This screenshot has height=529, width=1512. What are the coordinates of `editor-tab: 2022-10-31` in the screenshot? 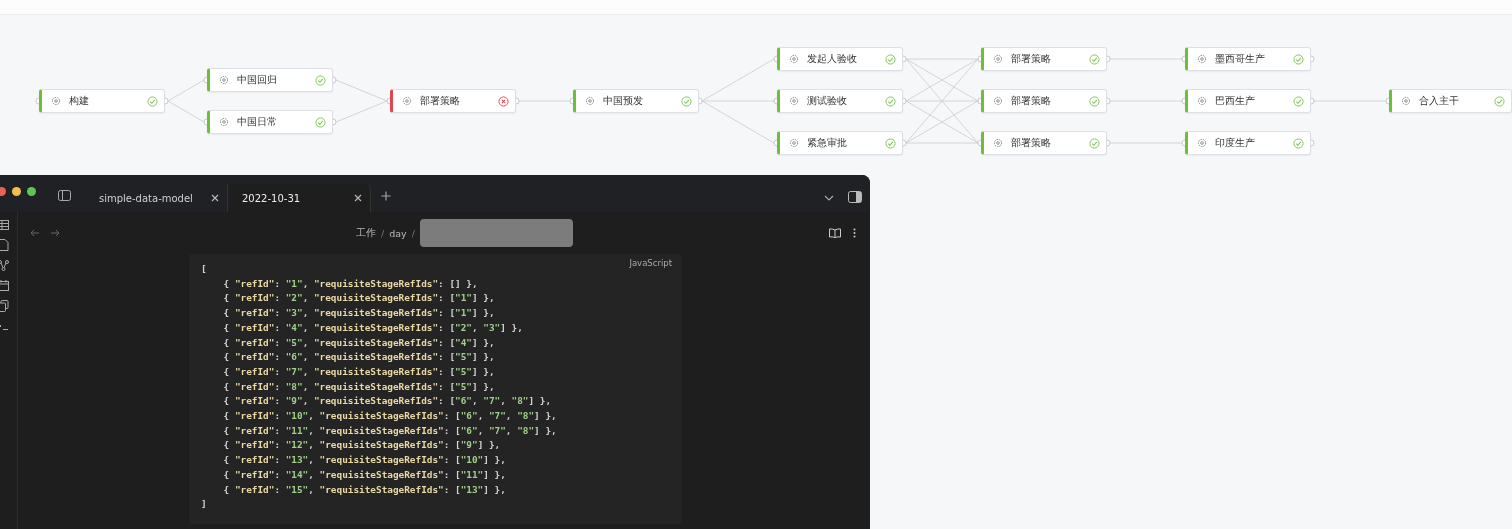 It's located at (299, 198).